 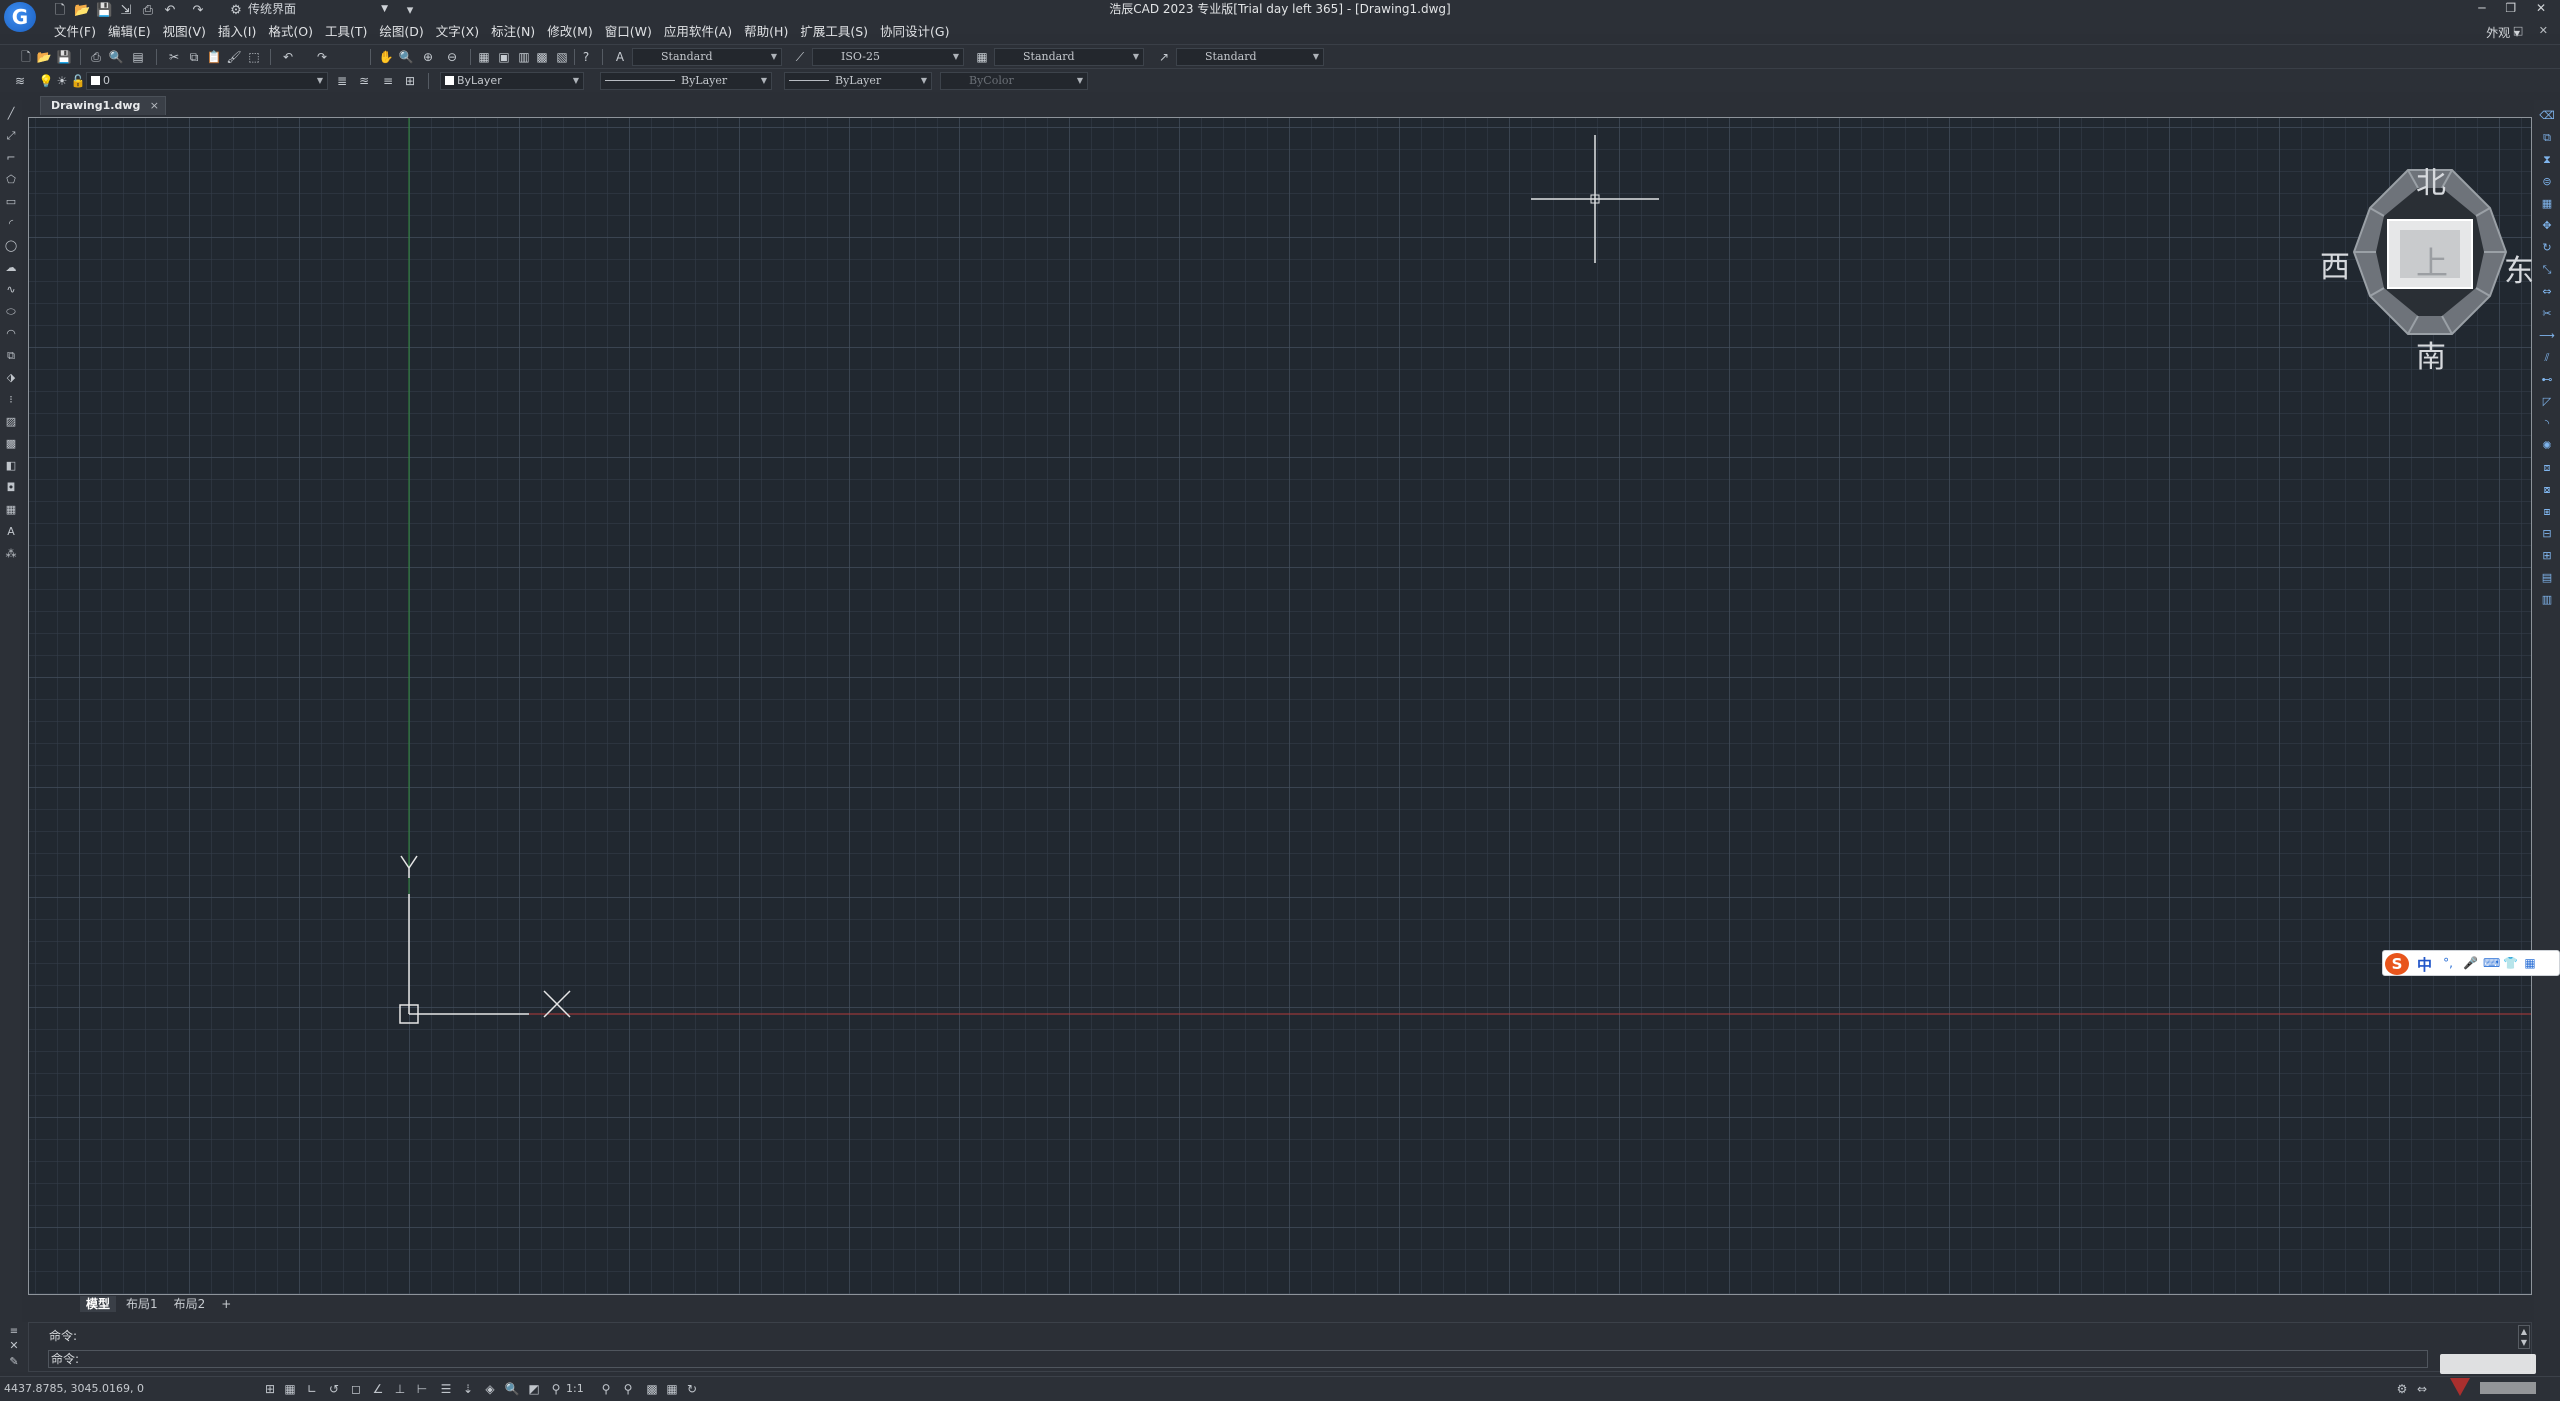 I want to click on zoom-window-icon: ⊕, so click(x=428, y=57).